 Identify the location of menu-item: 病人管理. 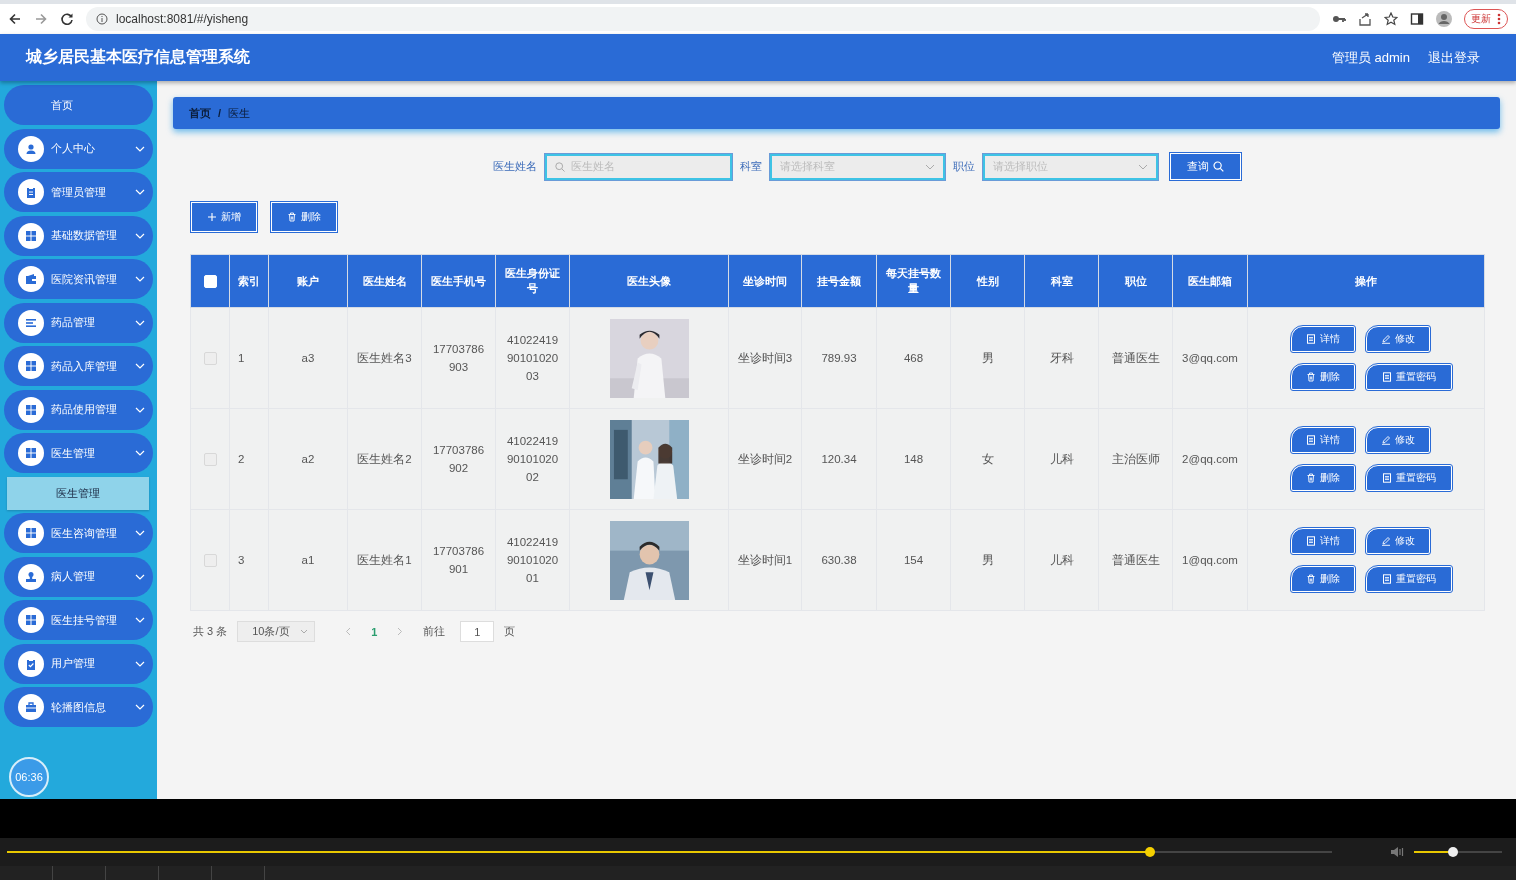
(78, 576).